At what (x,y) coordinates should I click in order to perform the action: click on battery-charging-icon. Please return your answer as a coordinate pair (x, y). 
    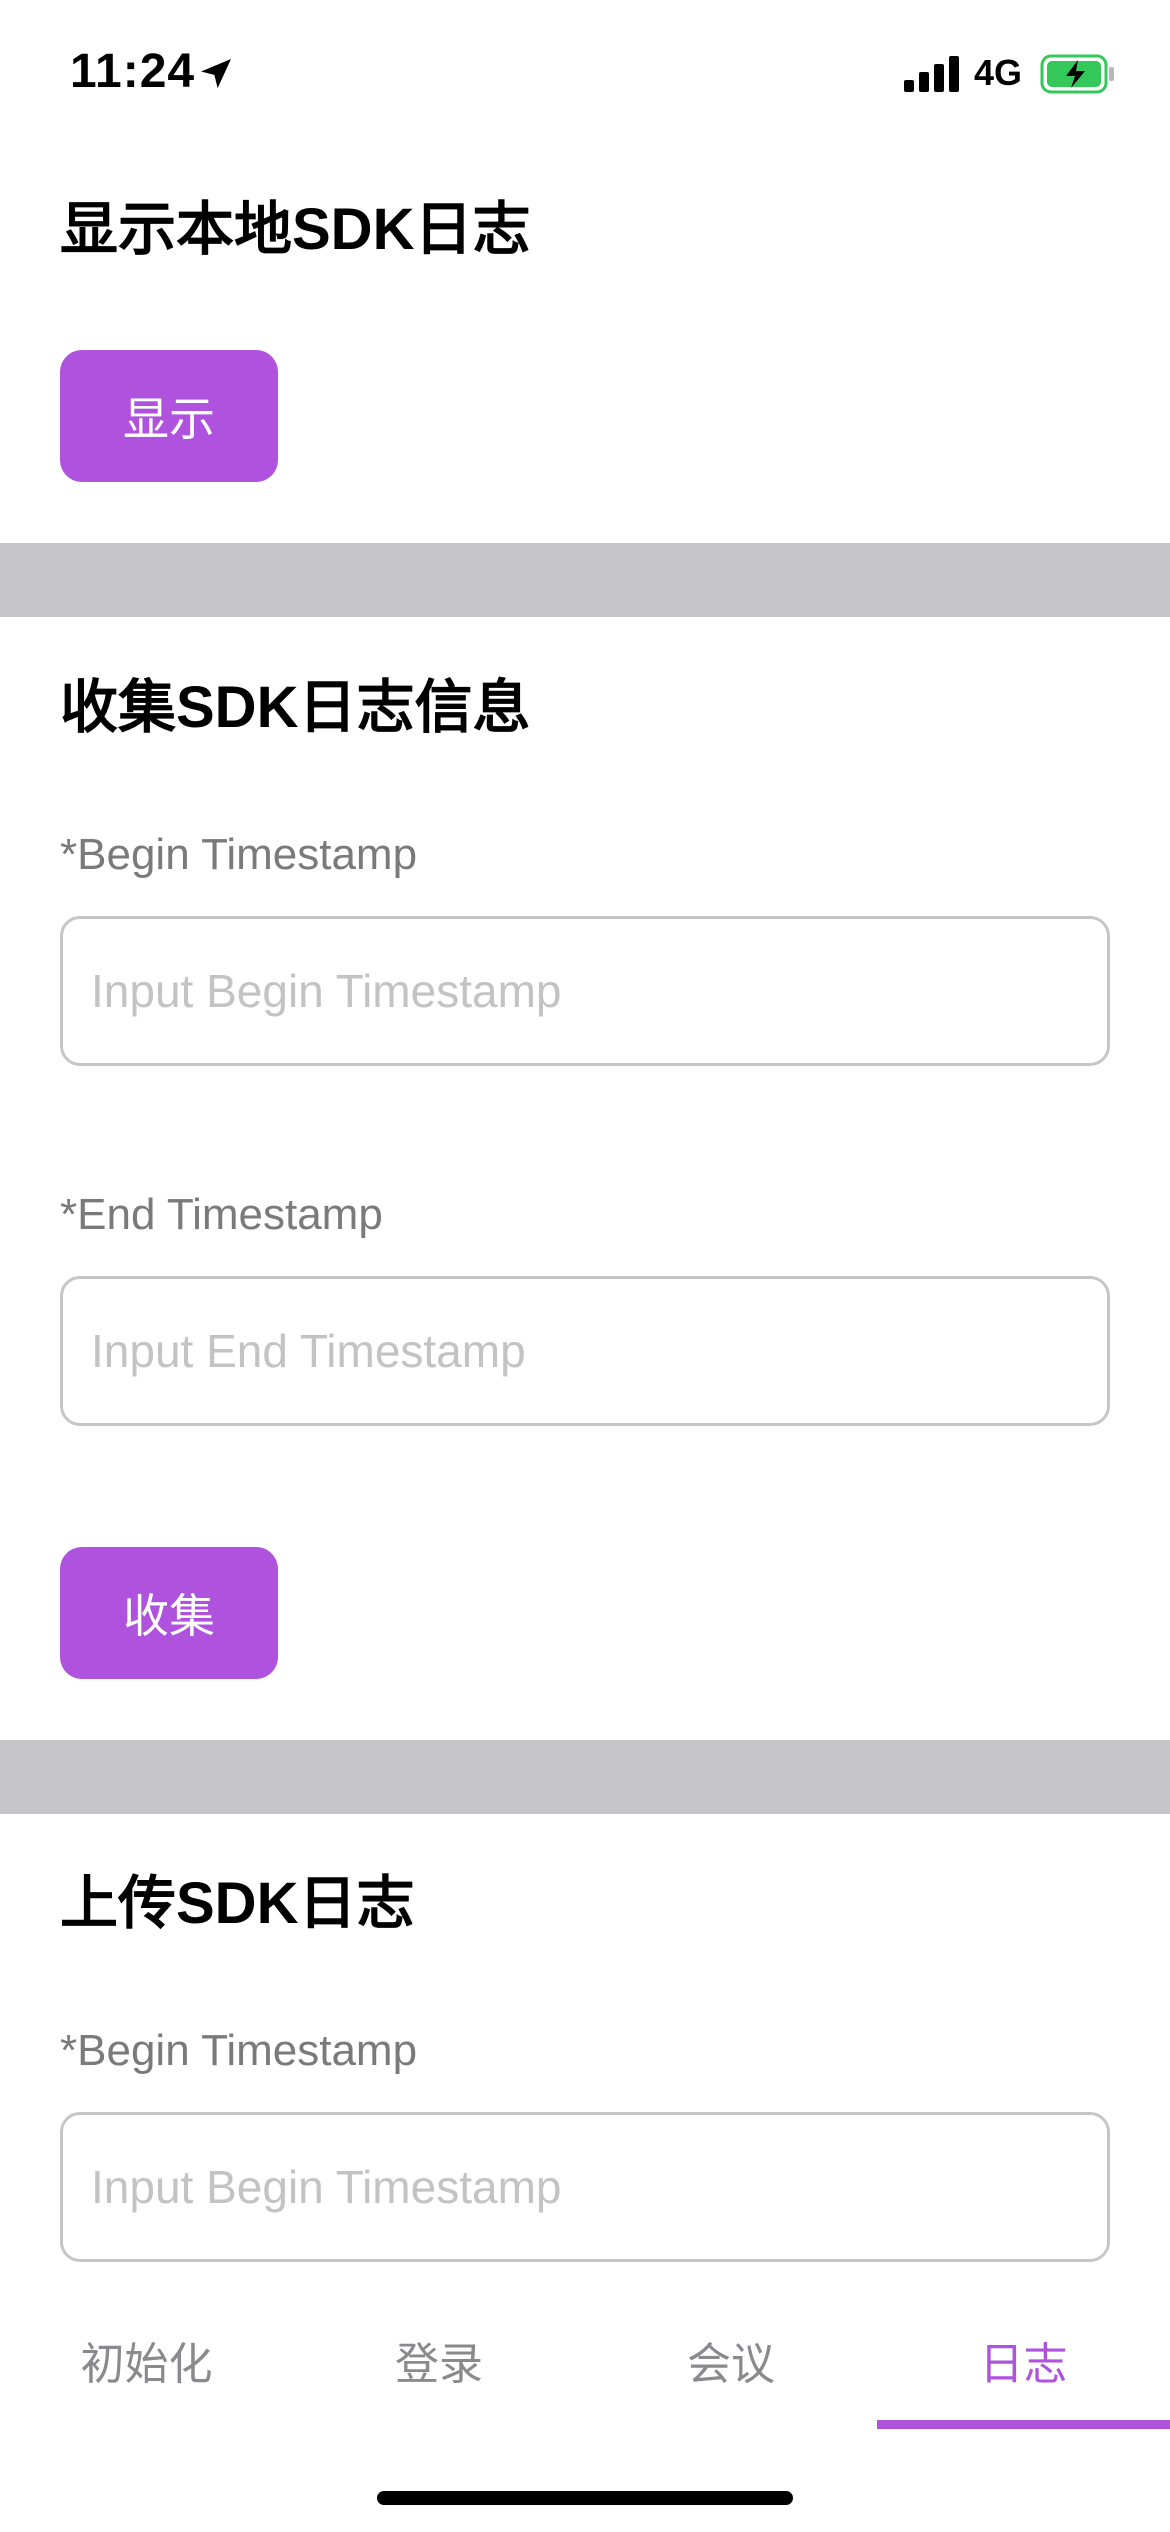
    Looking at the image, I should click on (1077, 74).